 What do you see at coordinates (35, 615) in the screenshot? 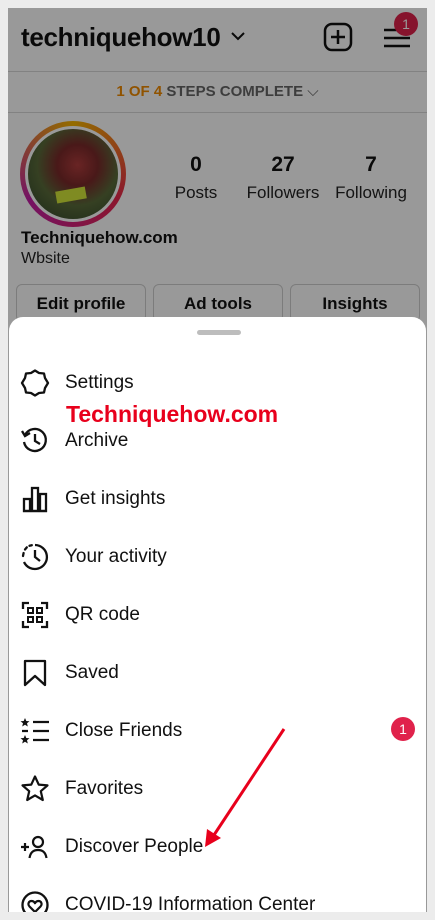
I see `qr-code-icon` at bounding box center [35, 615].